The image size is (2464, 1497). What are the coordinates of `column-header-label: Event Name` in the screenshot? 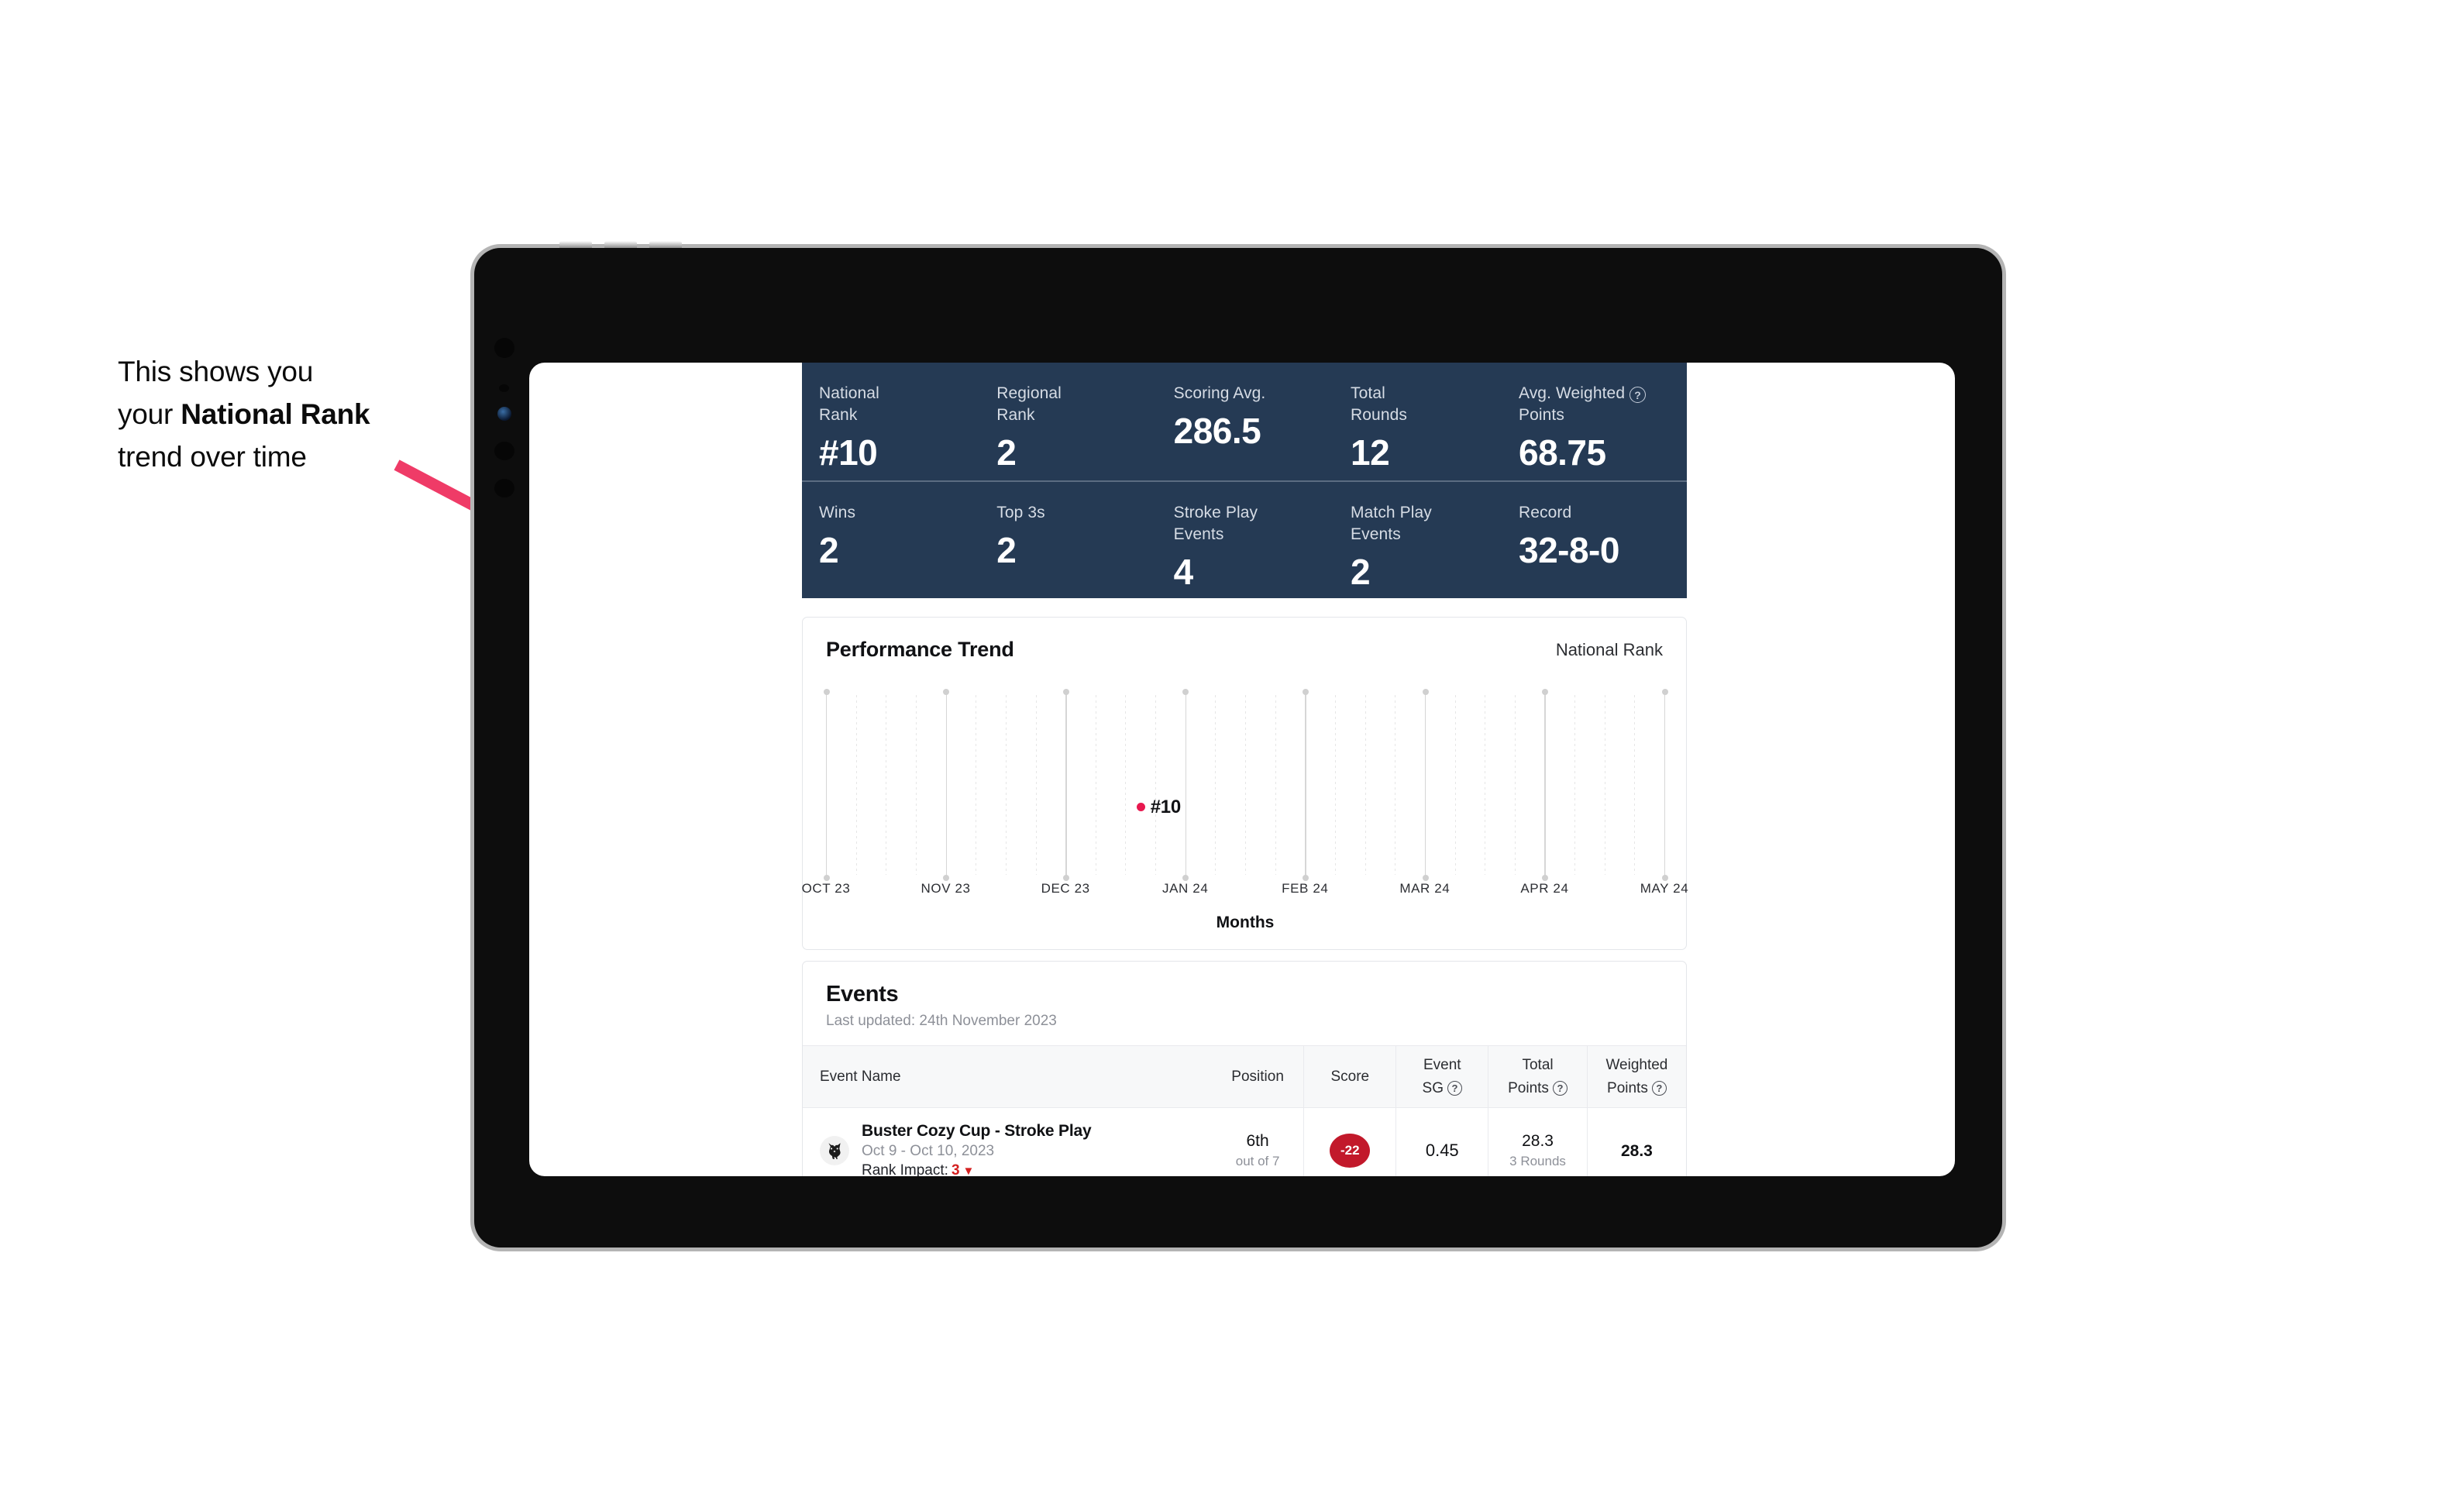 It's located at (860, 1076).